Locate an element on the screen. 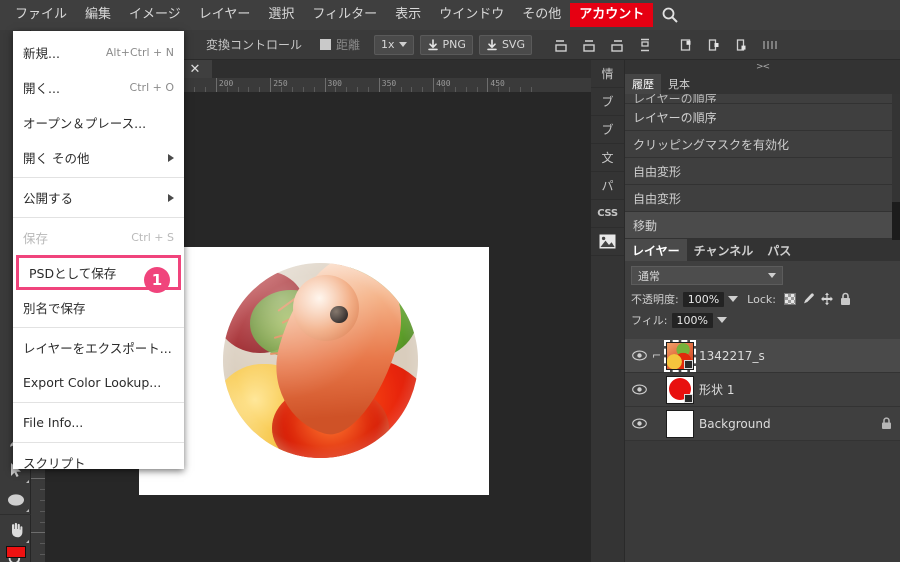  lock-transparency-icon is located at coordinates (789, 299).